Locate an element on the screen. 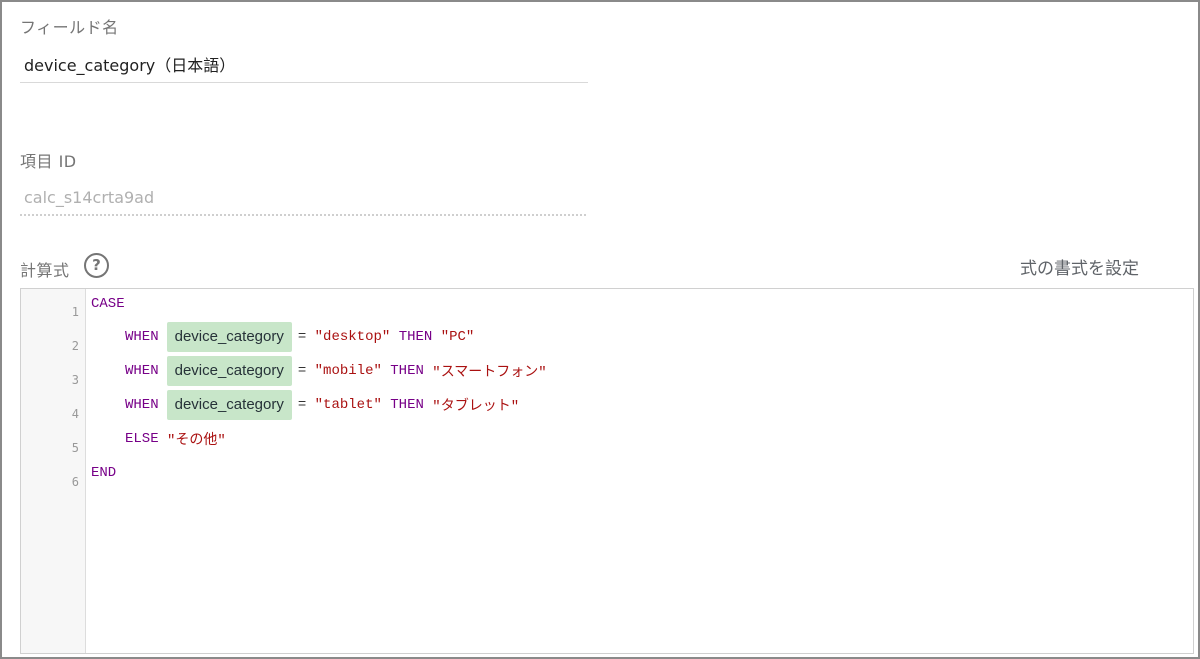 The height and width of the screenshot is (659, 1200). keyword-case: CASE is located at coordinates (108, 304).